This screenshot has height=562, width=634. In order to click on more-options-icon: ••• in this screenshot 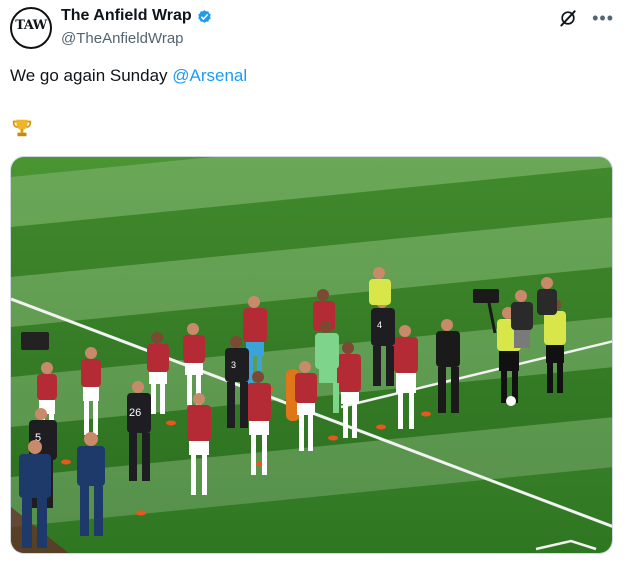, I will do `click(603, 18)`.